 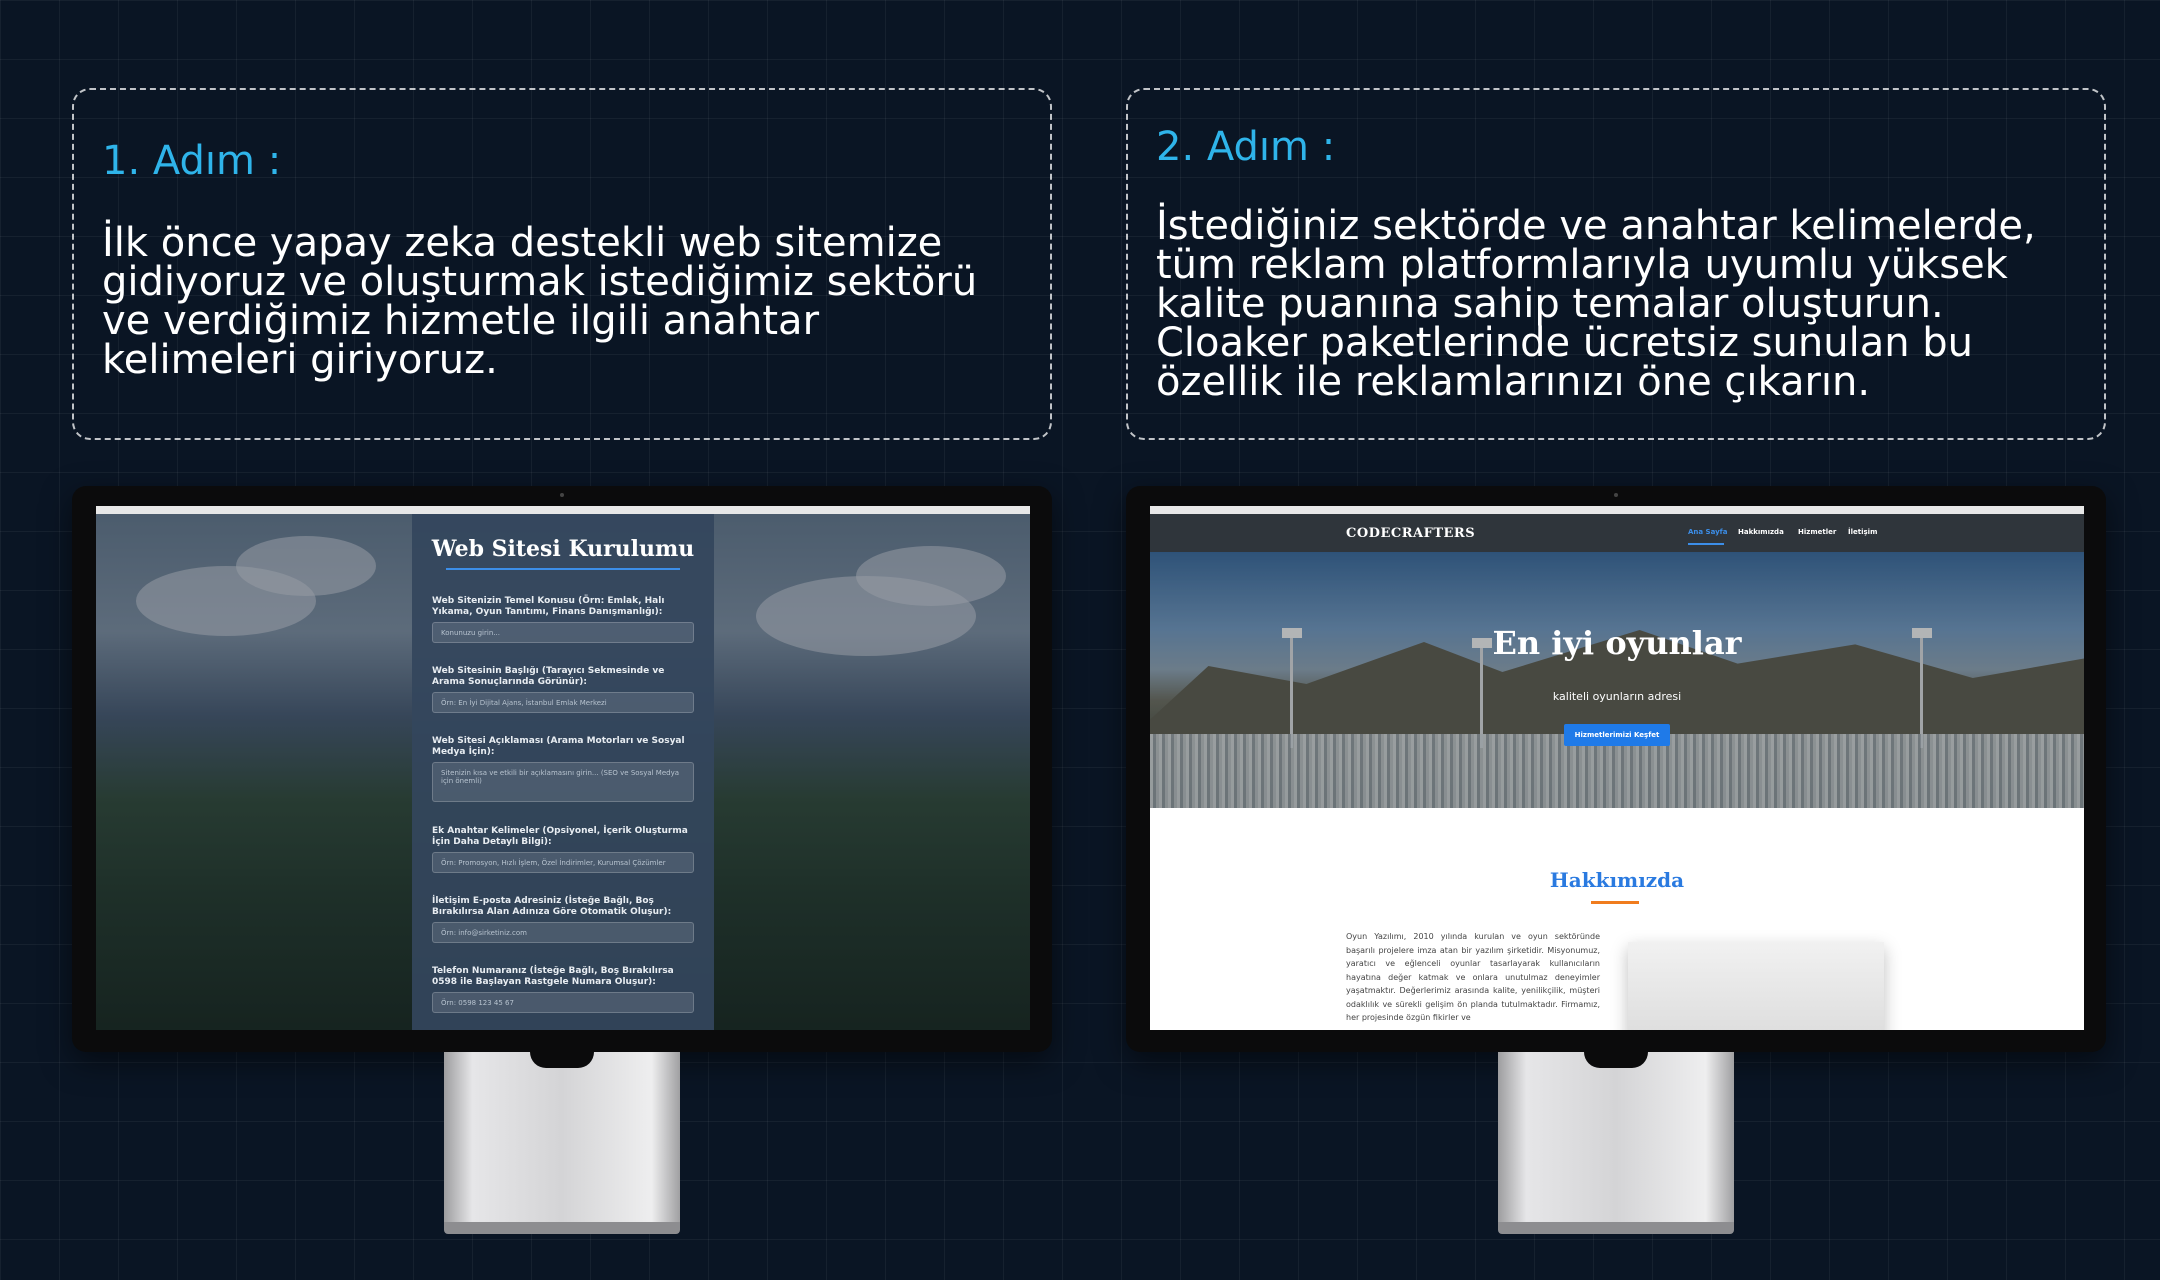 I want to click on hero-subtitle: kaliteli oyunların adresi, so click(x=1617, y=696).